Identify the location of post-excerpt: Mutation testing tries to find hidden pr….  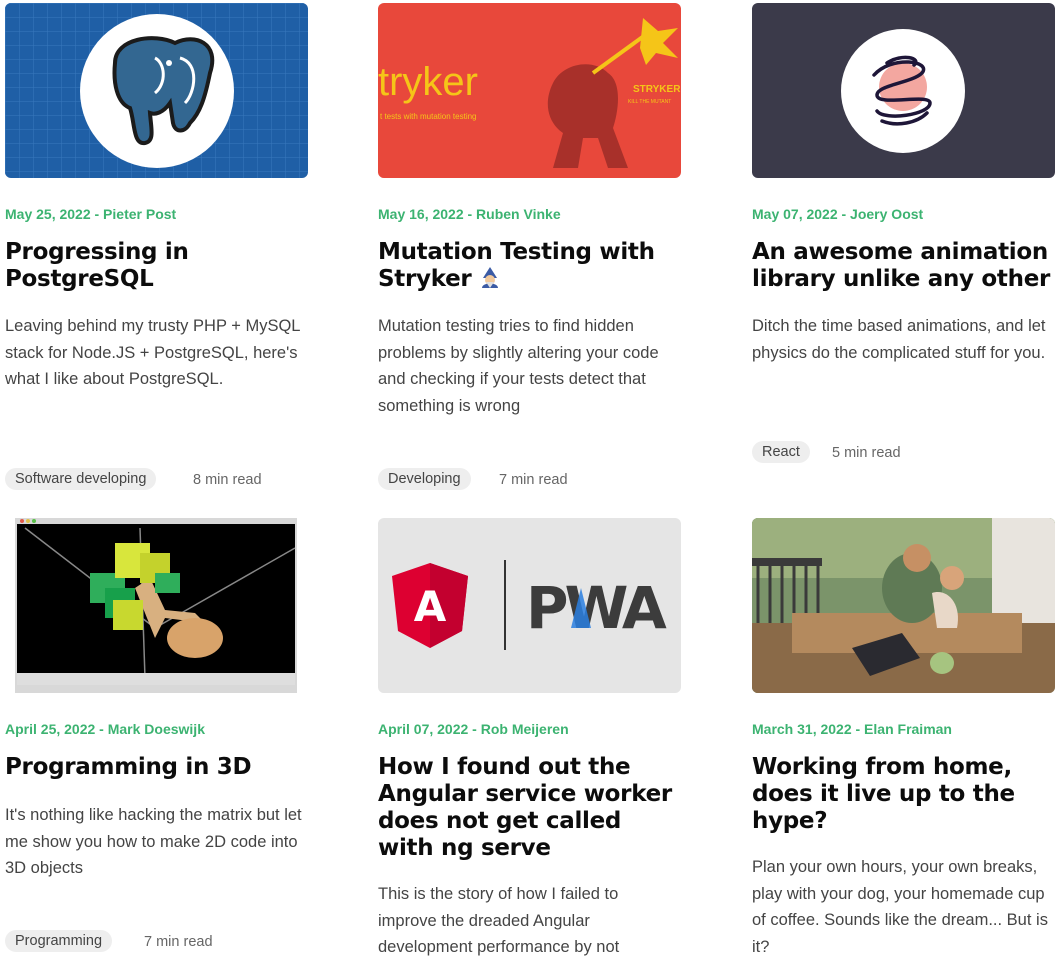
(518, 366).